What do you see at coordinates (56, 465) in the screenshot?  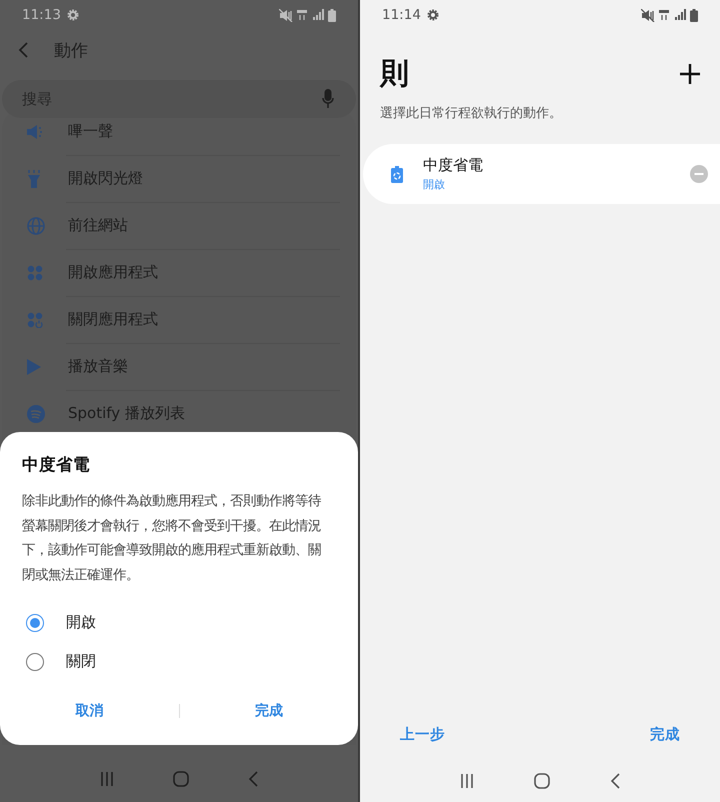 I see `dialog-title: 中度省電` at bounding box center [56, 465].